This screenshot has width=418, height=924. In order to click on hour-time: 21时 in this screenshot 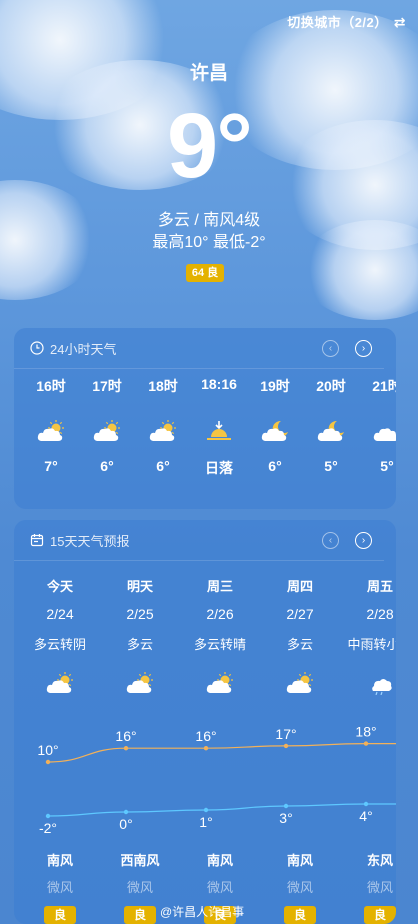, I will do `click(384, 386)`.